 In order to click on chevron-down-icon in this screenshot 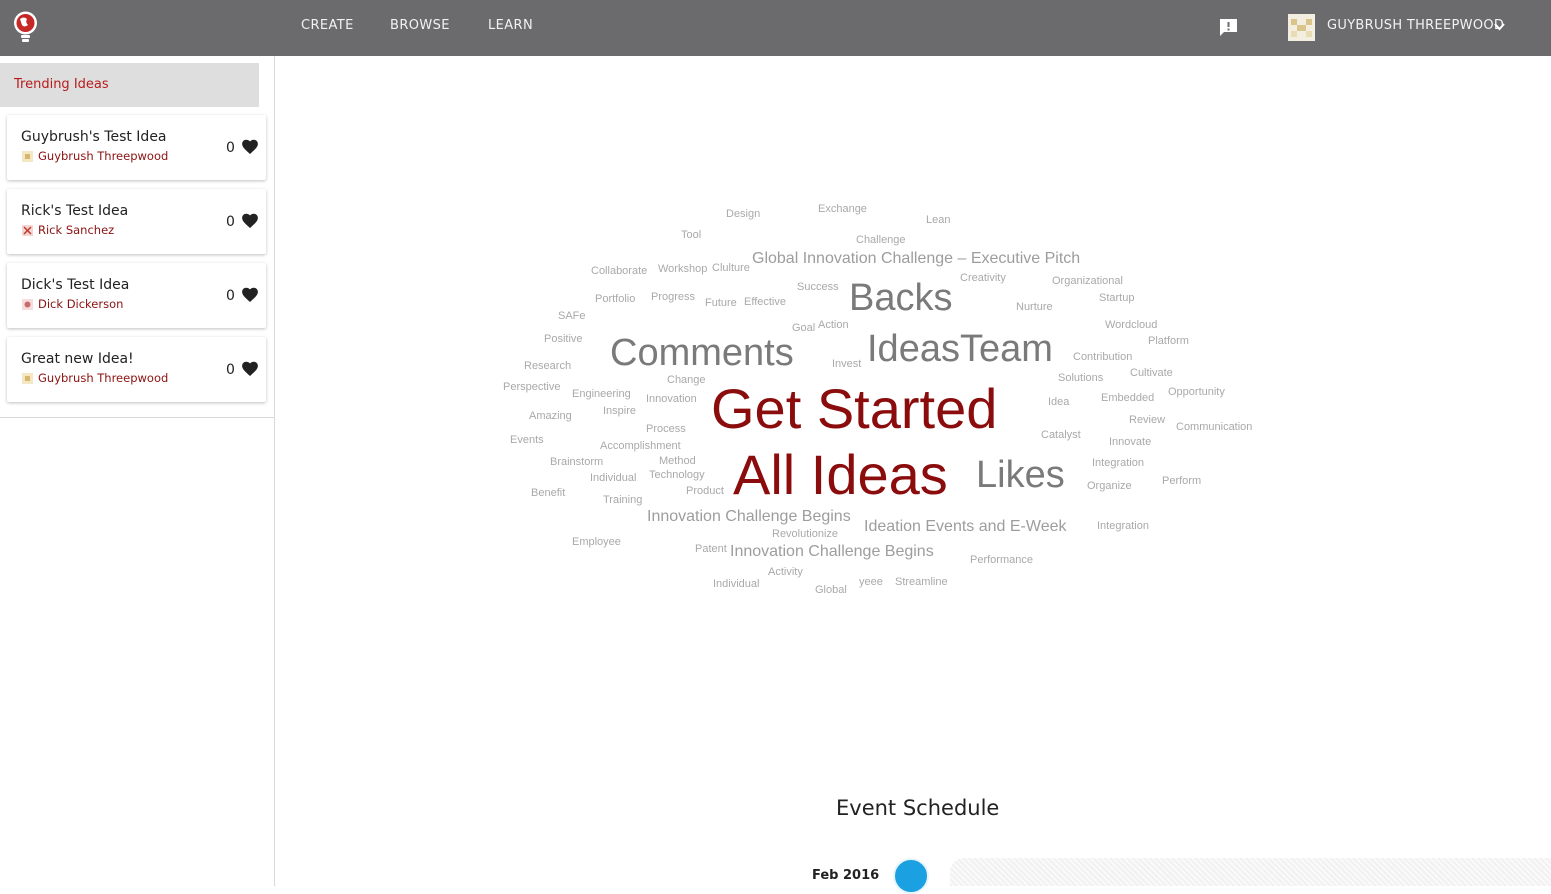, I will do `click(1499, 27)`.